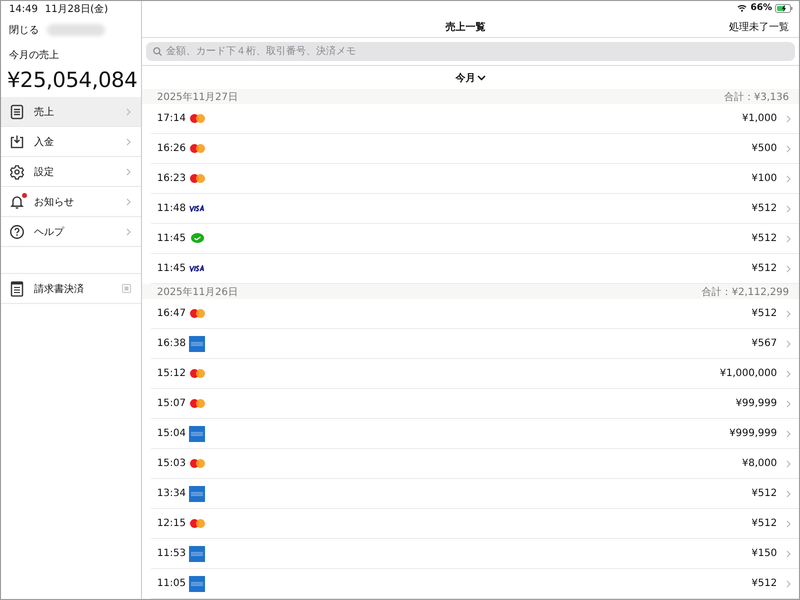  What do you see at coordinates (172, 148) in the screenshot?
I see `transaction-time: 16:26` at bounding box center [172, 148].